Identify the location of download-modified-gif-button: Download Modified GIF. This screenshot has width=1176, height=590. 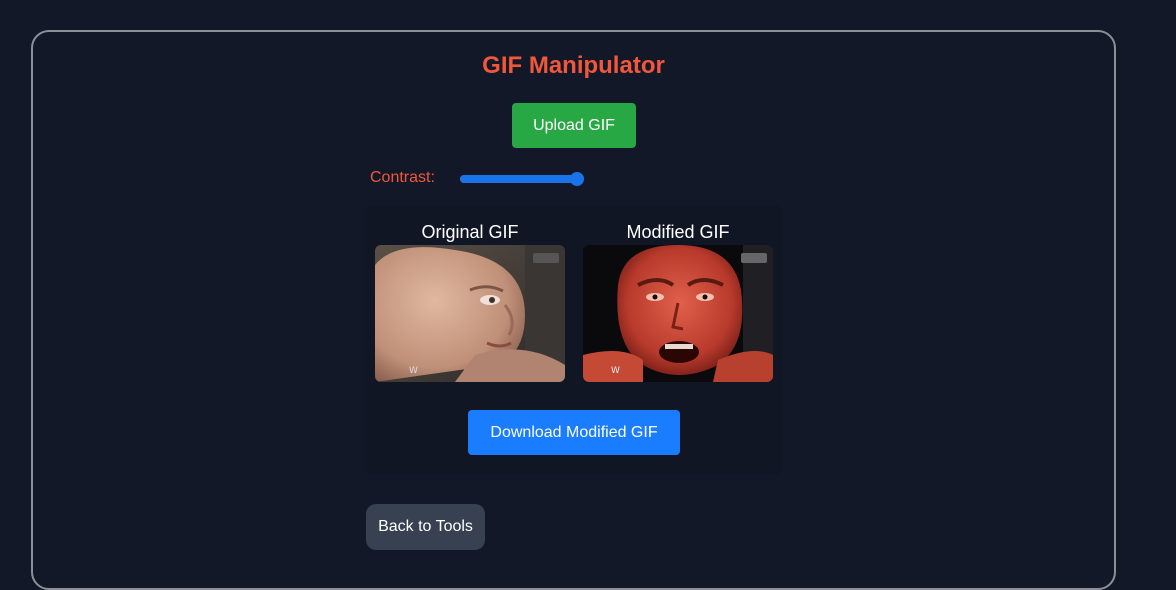
(574, 432).